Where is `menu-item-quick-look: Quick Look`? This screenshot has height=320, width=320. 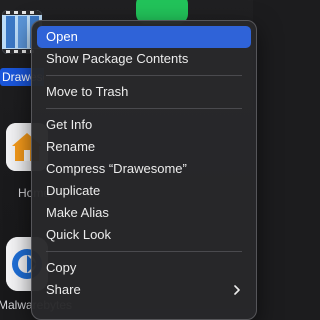 menu-item-quick-look: Quick Look is located at coordinates (144, 235).